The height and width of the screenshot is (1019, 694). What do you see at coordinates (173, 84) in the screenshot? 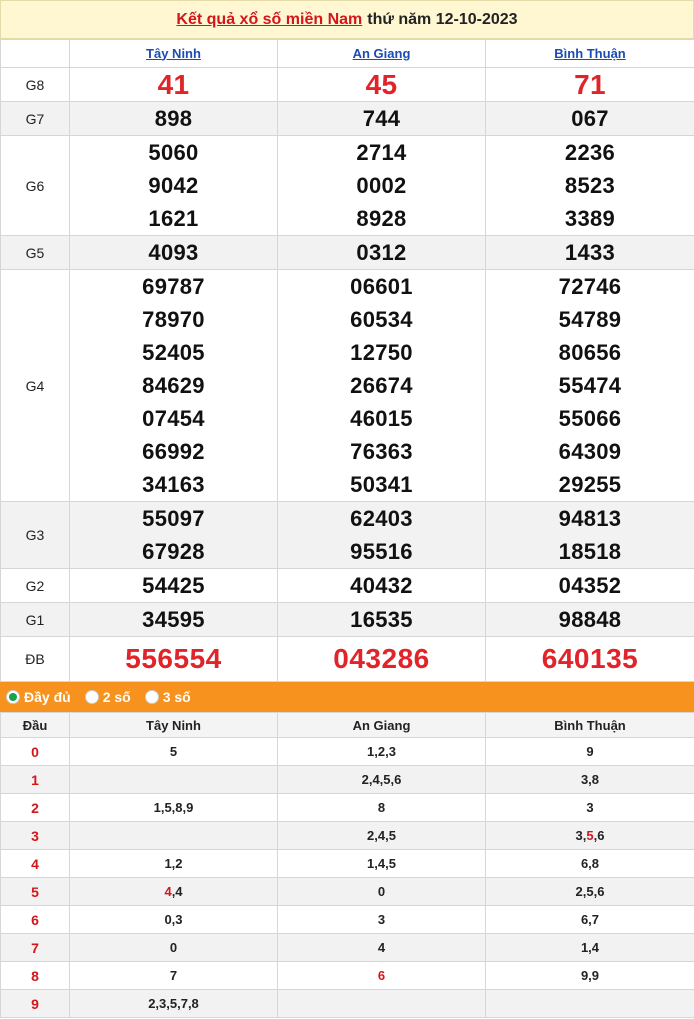
I see `prize-cell: 41` at bounding box center [173, 84].